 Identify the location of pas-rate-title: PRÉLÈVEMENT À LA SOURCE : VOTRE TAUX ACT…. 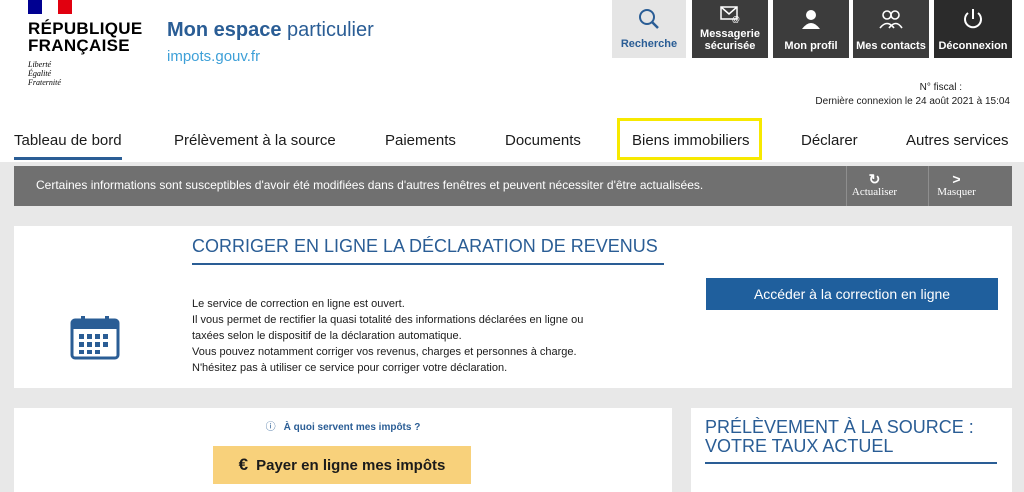
(851, 441).